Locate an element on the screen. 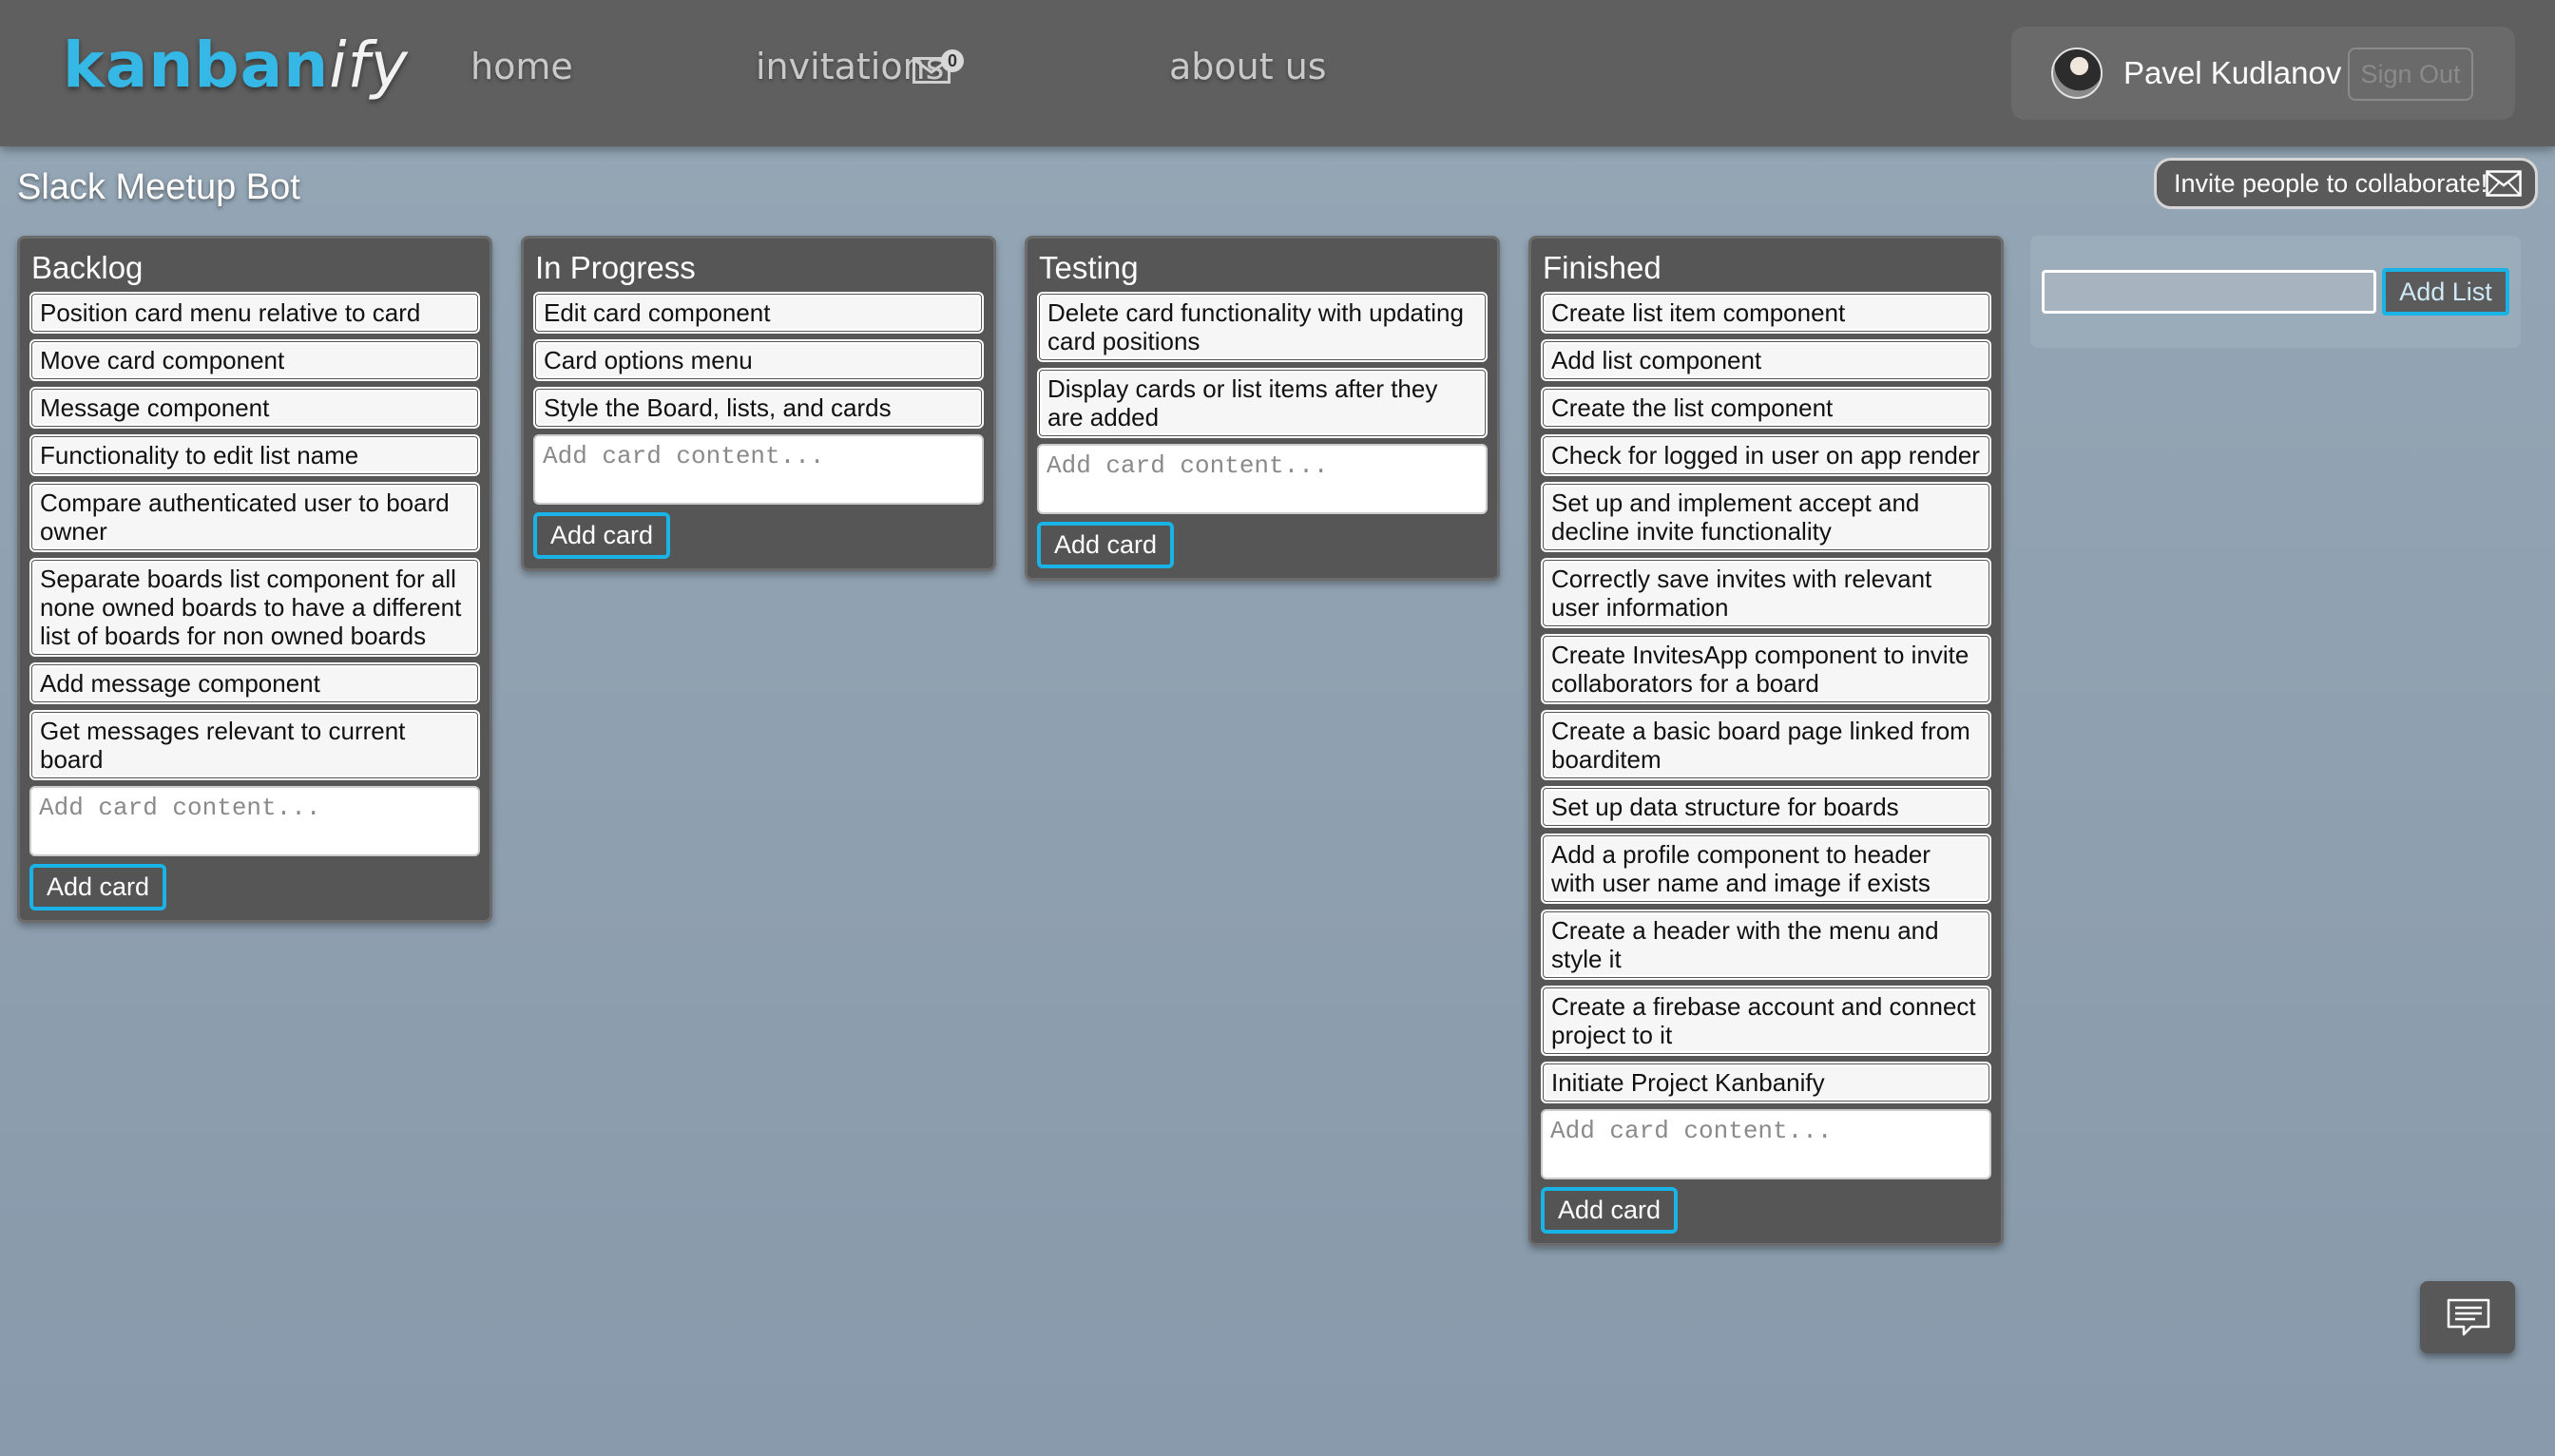  invite-label: Invite people to collaborate! is located at coordinates (2331, 183).